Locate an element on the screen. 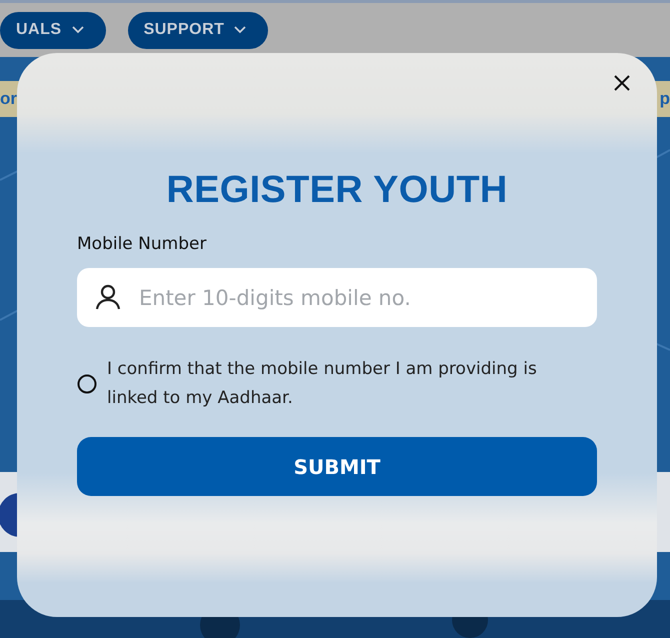  radio-button is located at coordinates (87, 384).